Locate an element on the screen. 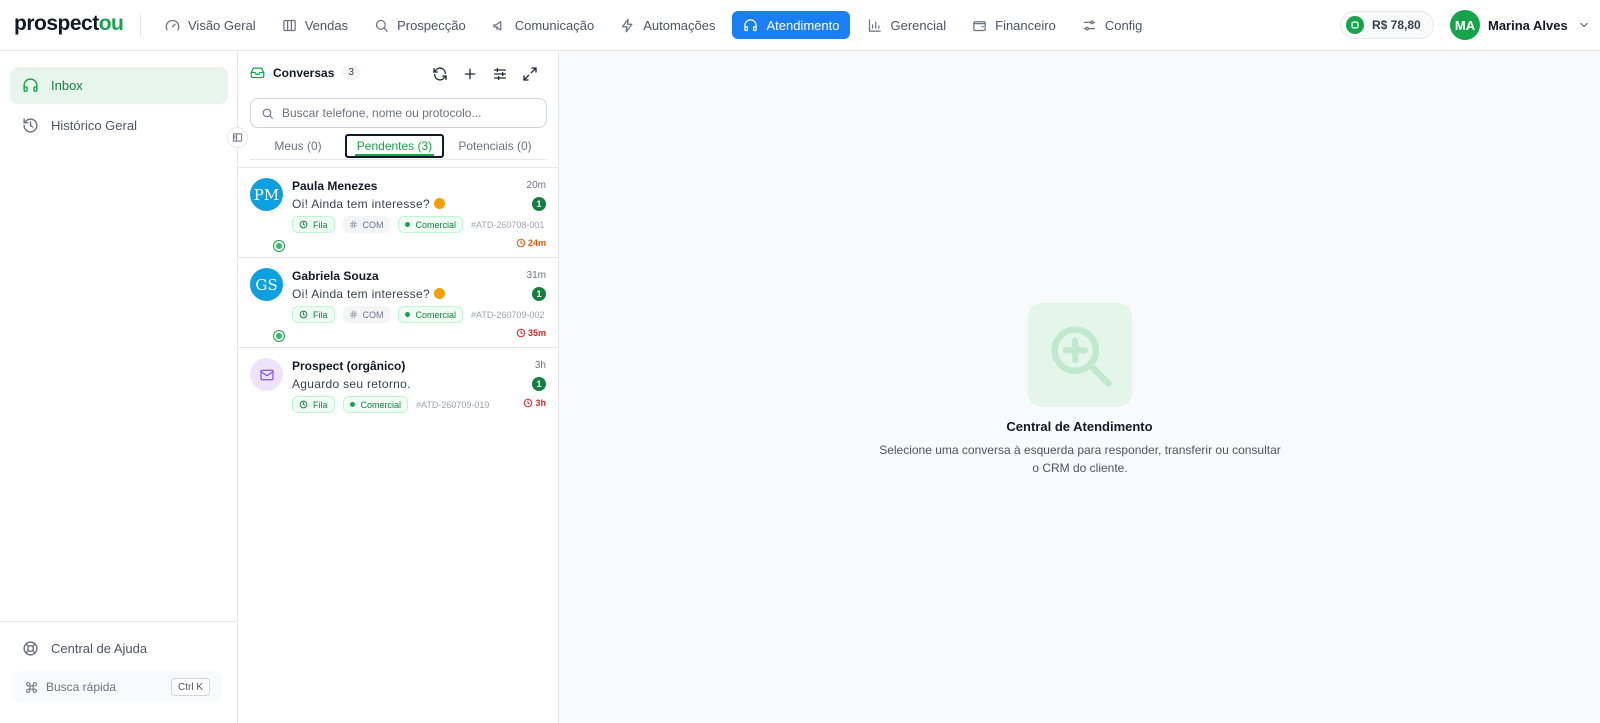  tag-label: Fila is located at coordinates (320, 314).